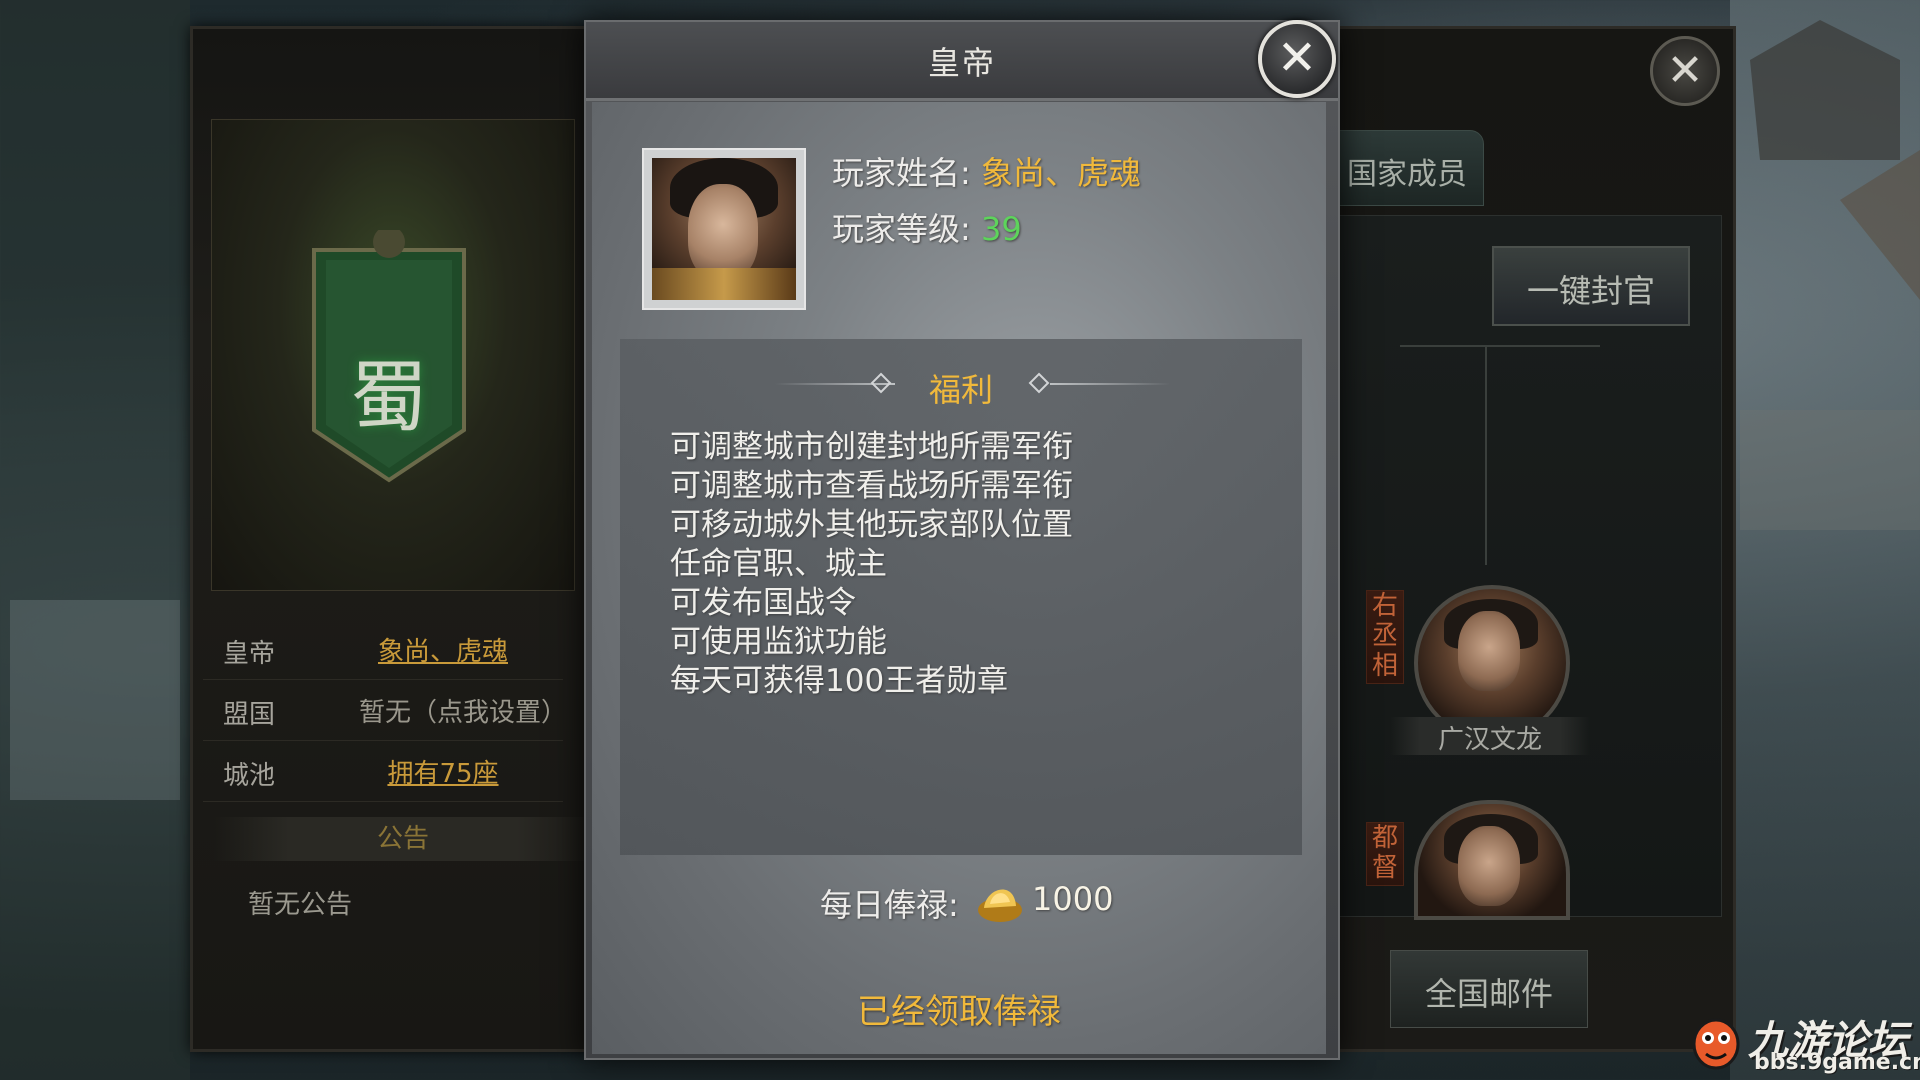 The height and width of the screenshot is (1080, 1920). Describe the element at coordinates (1407, 174) in the screenshot. I see `tab-nation-members-label: 国家成员` at that location.